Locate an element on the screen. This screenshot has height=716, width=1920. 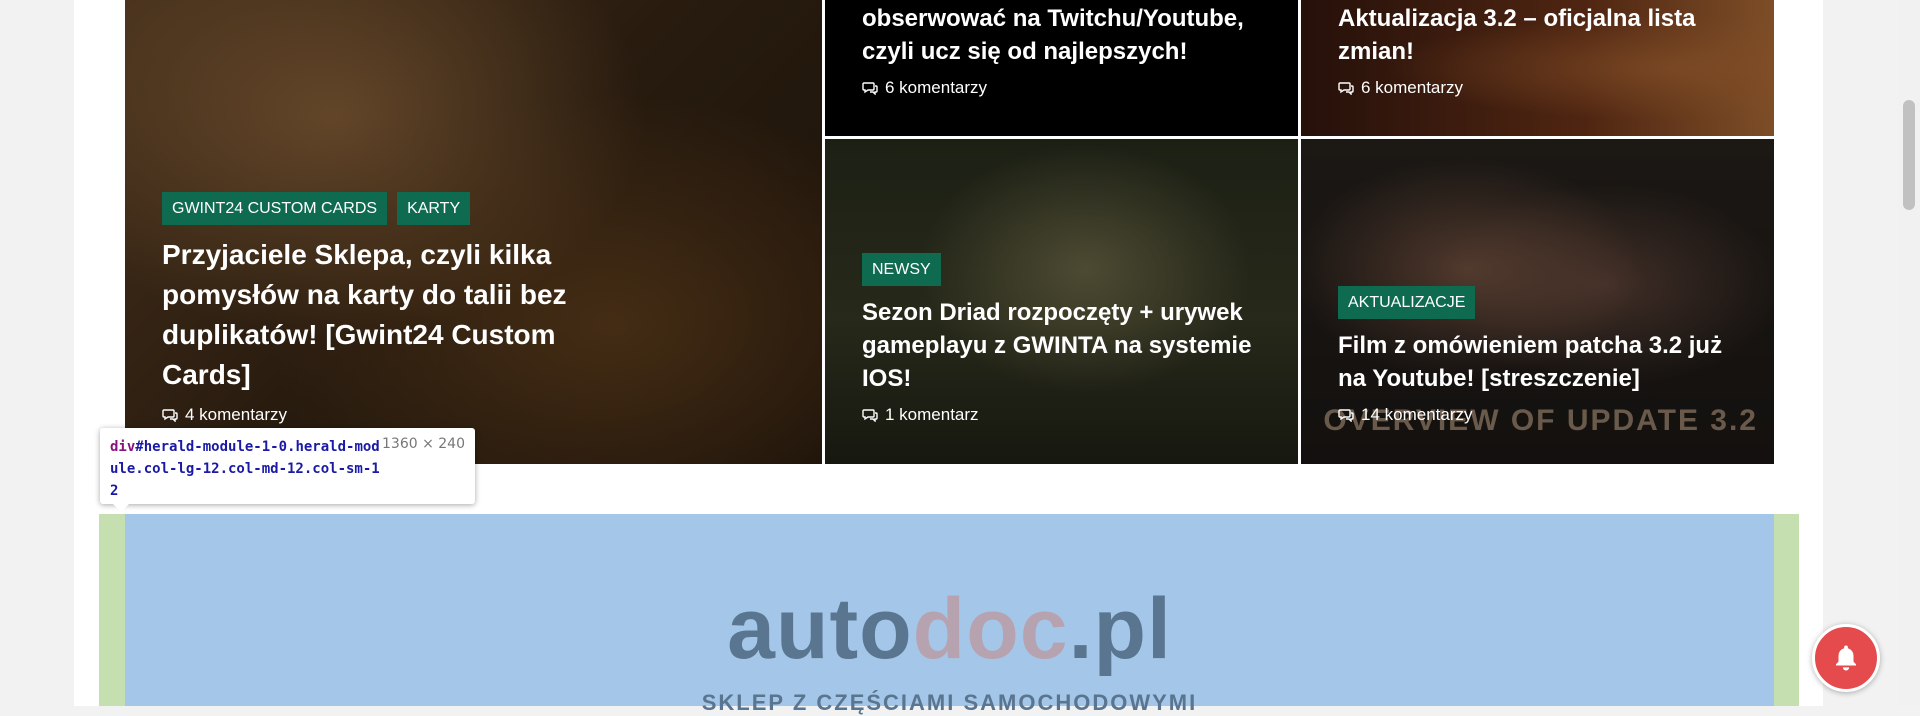
comment-count-label: 1 komentarz is located at coordinates (932, 414).